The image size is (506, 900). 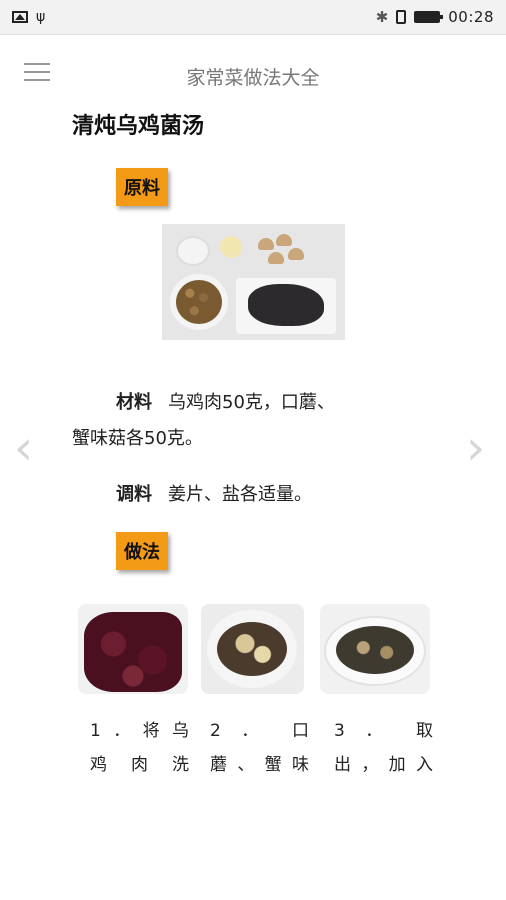 I want to click on previous-page-arrow-icon: ‹, so click(x=23, y=448).